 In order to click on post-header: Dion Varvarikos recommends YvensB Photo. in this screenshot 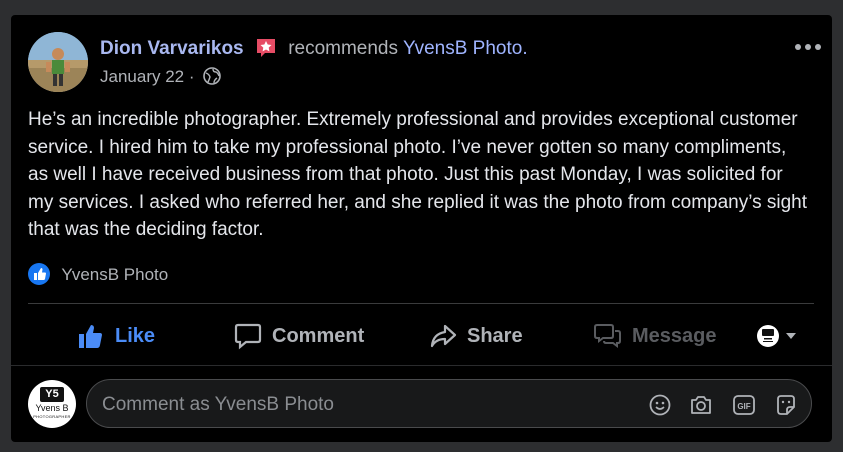, I will do `click(314, 48)`.